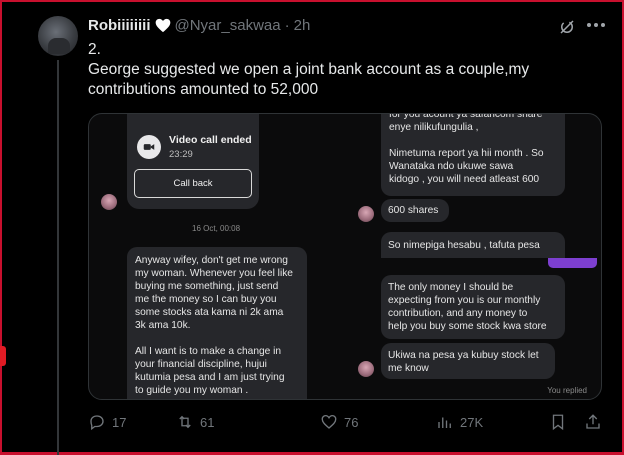 This screenshot has height=455, width=624. What do you see at coordinates (458, 313) in the screenshot?
I see `message-line: contribution, and any money to` at bounding box center [458, 313].